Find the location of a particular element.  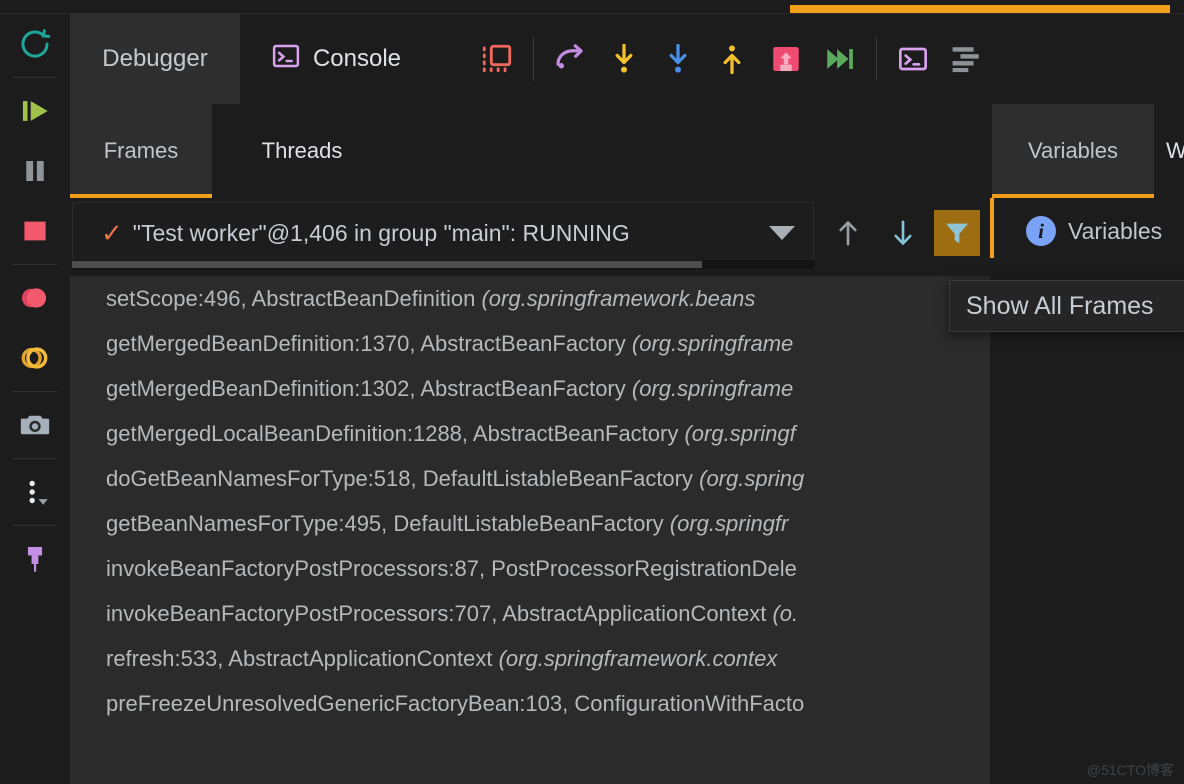

move-up-icon is located at coordinates (848, 233).